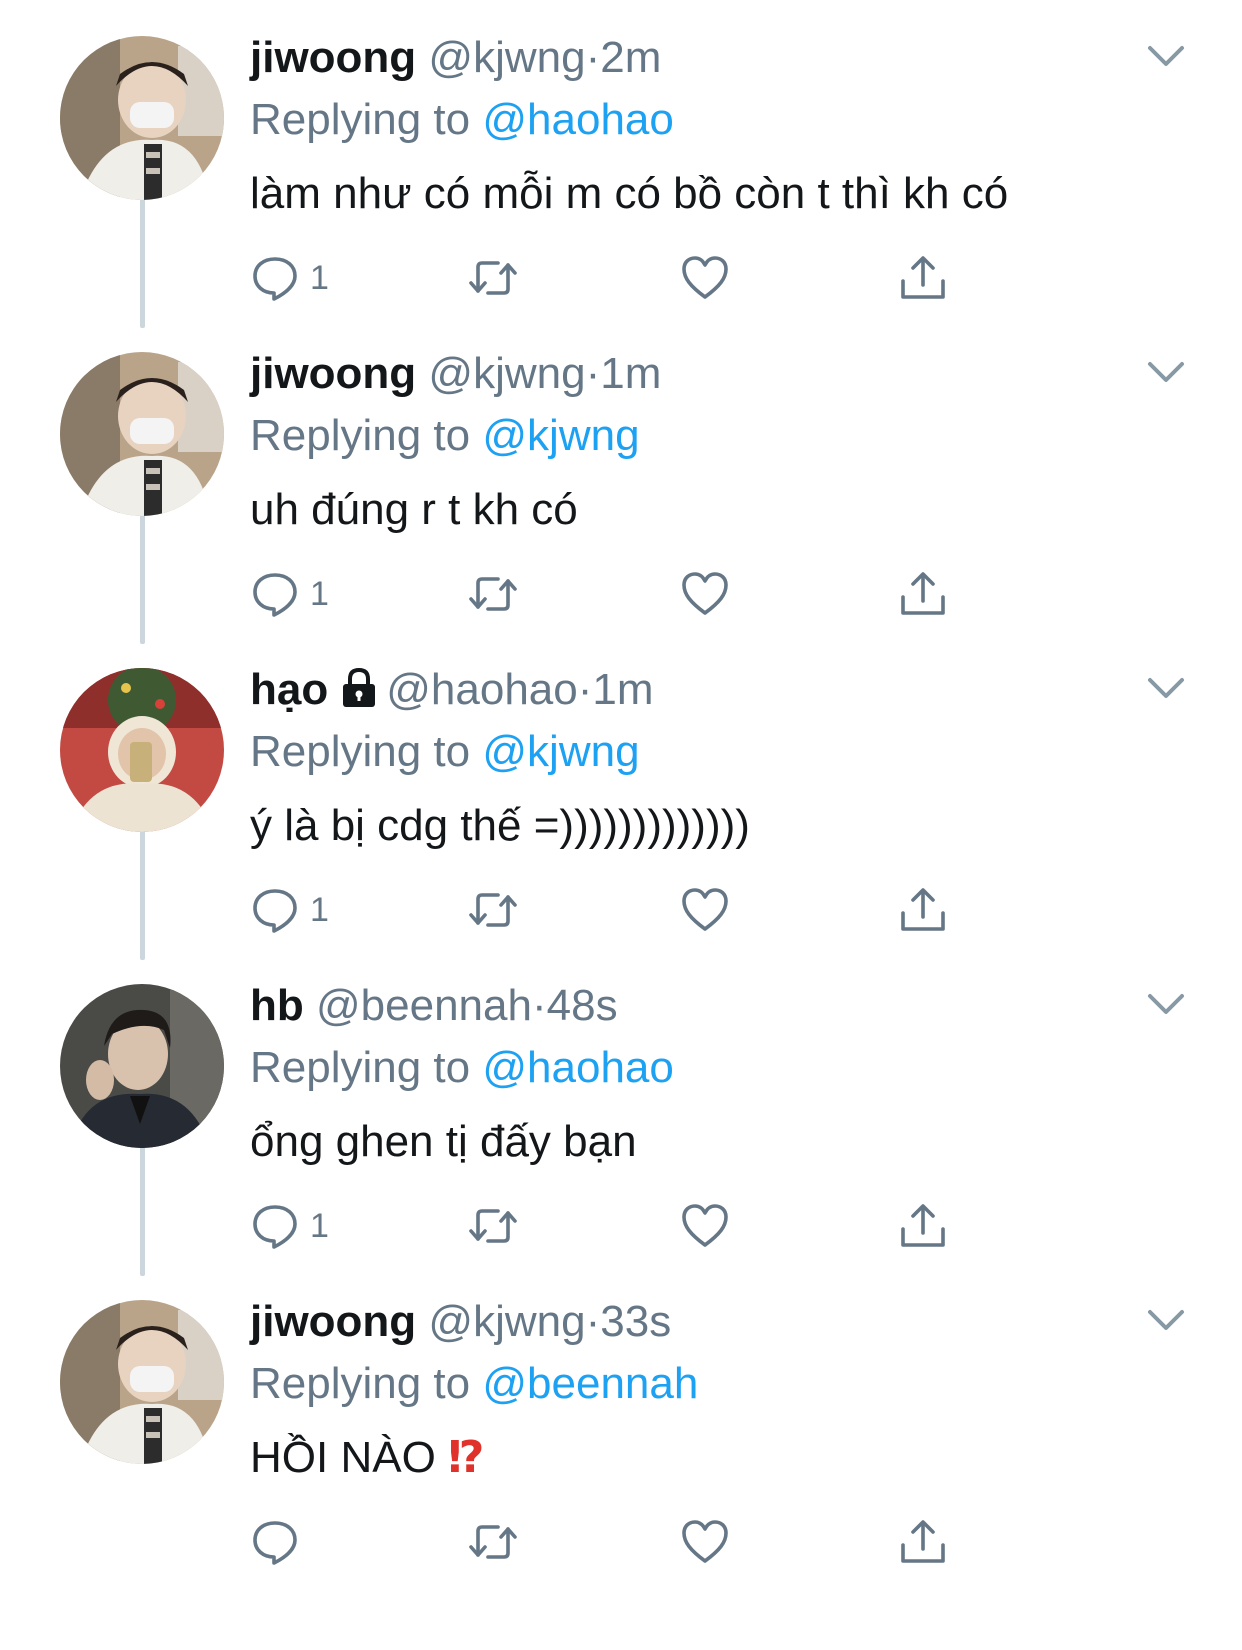 Image resolution: width=1242 pixels, height=1650 pixels. I want to click on exclamation-question-emoji: ⁉, so click(466, 1457).